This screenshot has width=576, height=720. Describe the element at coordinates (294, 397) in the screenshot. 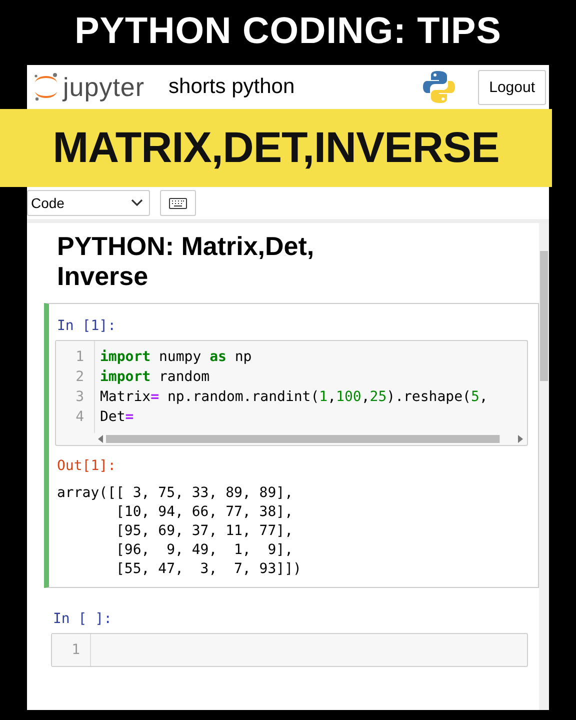

I see `code-line: Matrix= np.random.randint(1,100,25).reshape(5,` at that location.